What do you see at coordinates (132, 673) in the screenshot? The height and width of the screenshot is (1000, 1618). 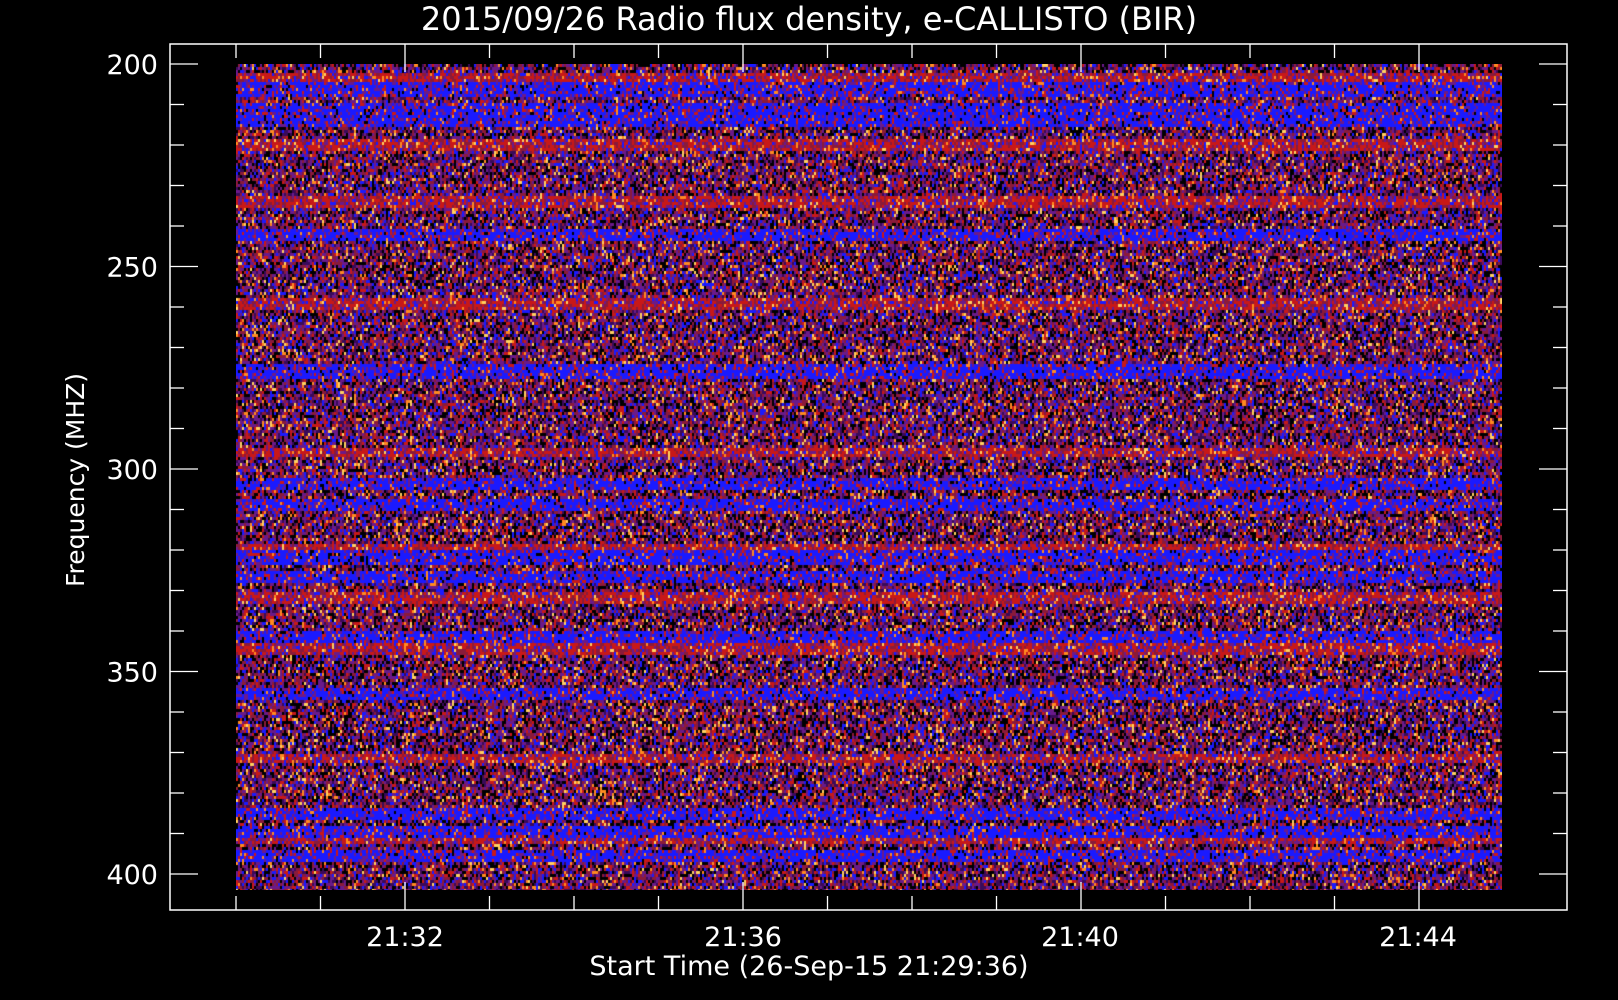 I see `y-tick-label: 350` at bounding box center [132, 673].